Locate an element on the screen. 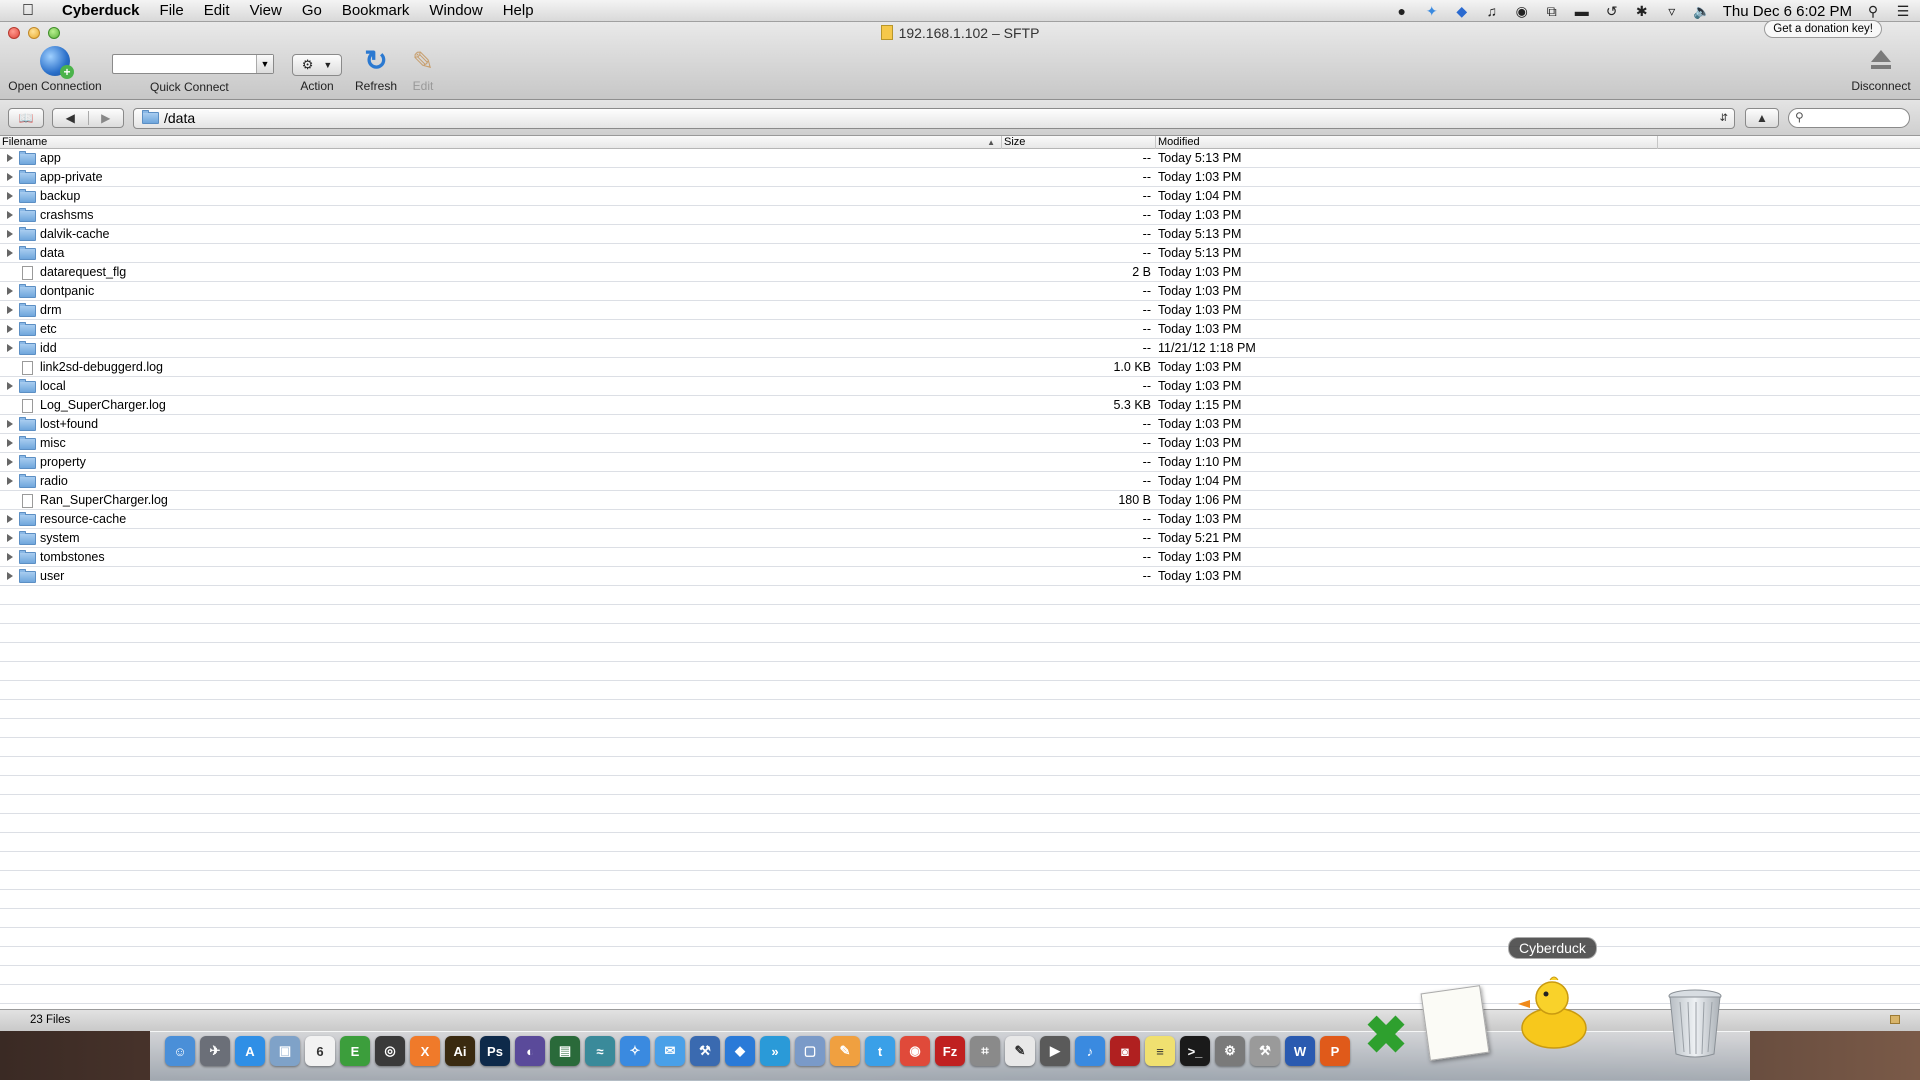 This screenshot has width=1920, height=1081. table-row: etc -- Today 1:03 PM is located at coordinates (960, 329).